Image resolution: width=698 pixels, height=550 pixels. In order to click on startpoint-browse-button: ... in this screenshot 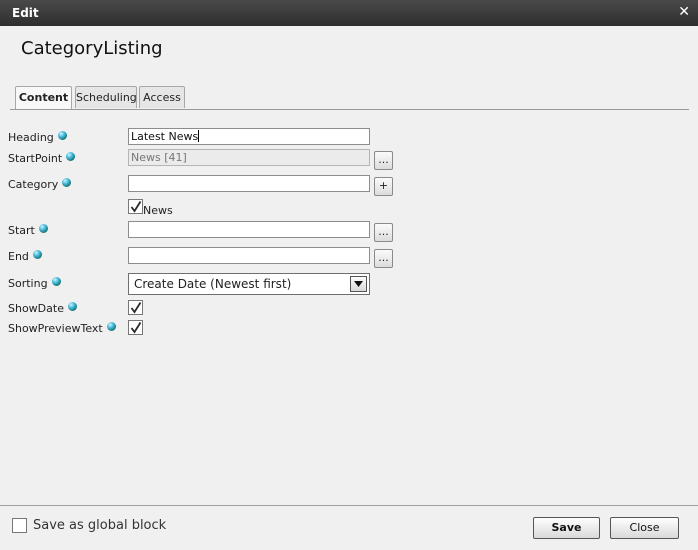, I will do `click(383, 160)`.